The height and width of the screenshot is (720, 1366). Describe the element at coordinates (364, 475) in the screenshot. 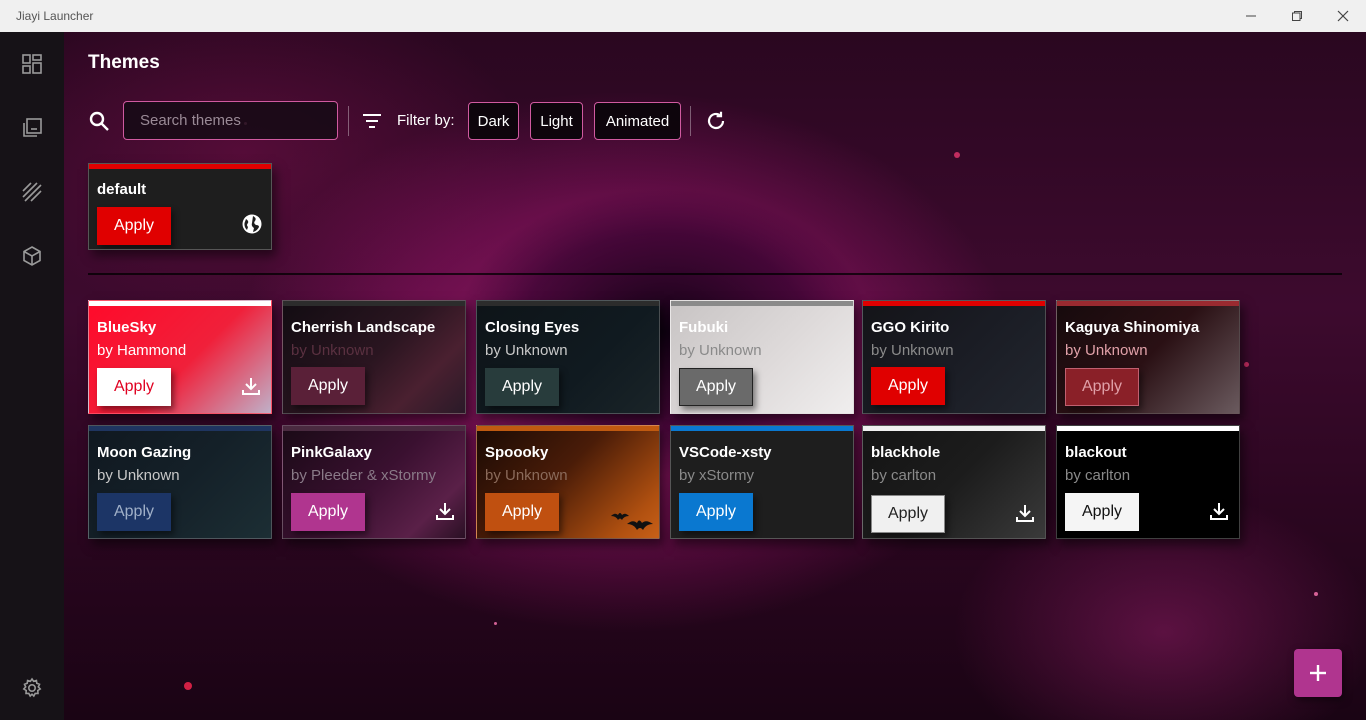

I see `theme-author: by Pleeder & xStormy` at that location.